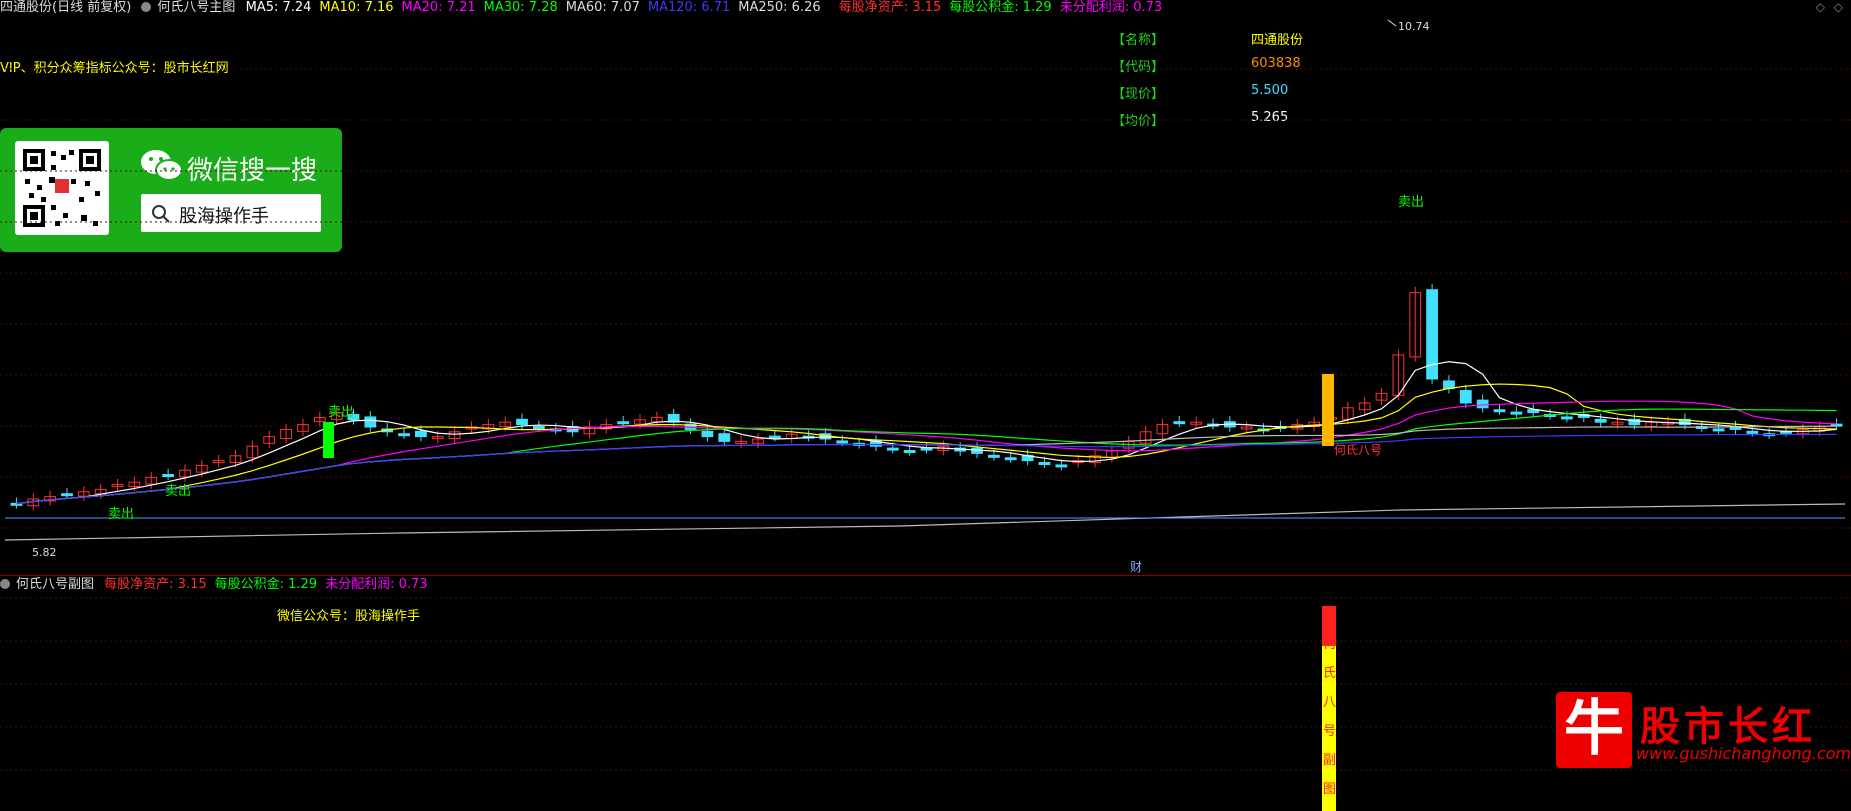 This screenshot has height=811, width=1851. What do you see at coordinates (602, 7) in the screenshot?
I see `ma-value-4: MA60: 7.07` at bounding box center [602, 7].